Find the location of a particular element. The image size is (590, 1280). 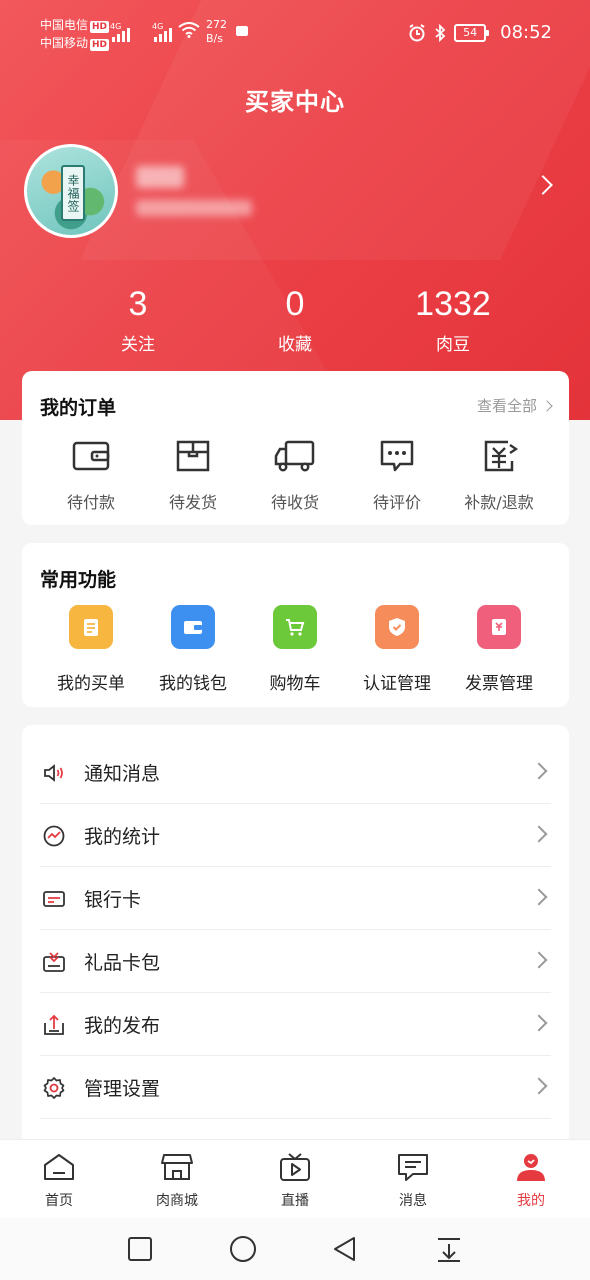

menu-item-settings: 管理设置 is located at coordinates (295, 1087).